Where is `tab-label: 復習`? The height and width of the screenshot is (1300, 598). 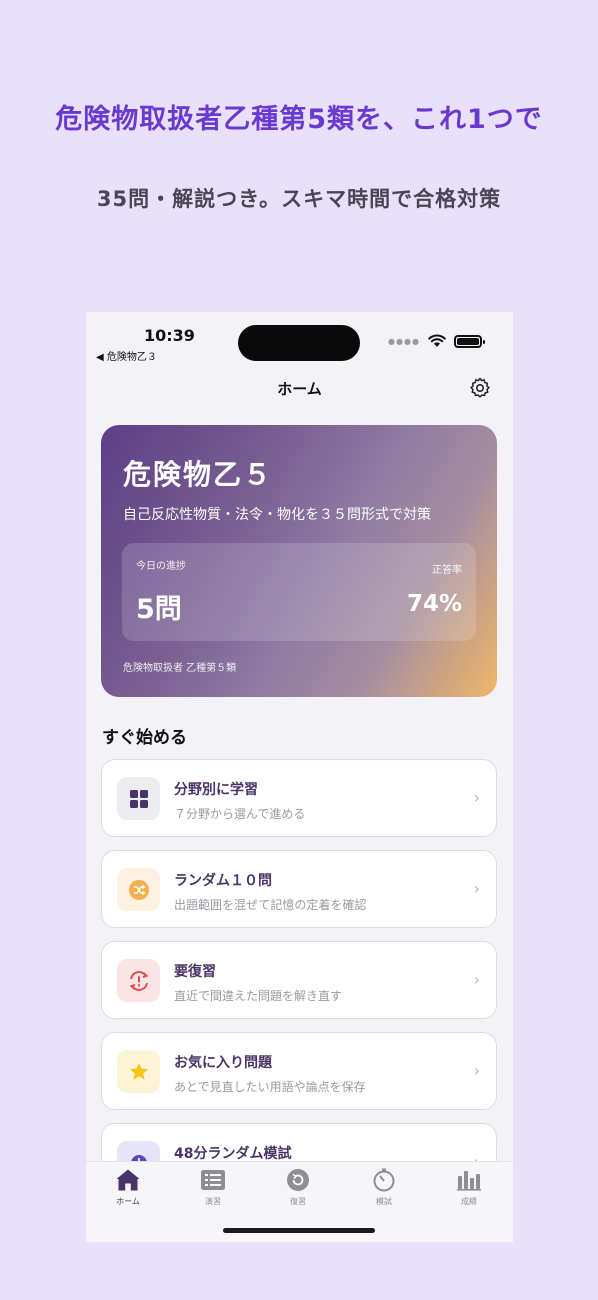
tab-label: 復習 is located at coordinates (298, 1201).